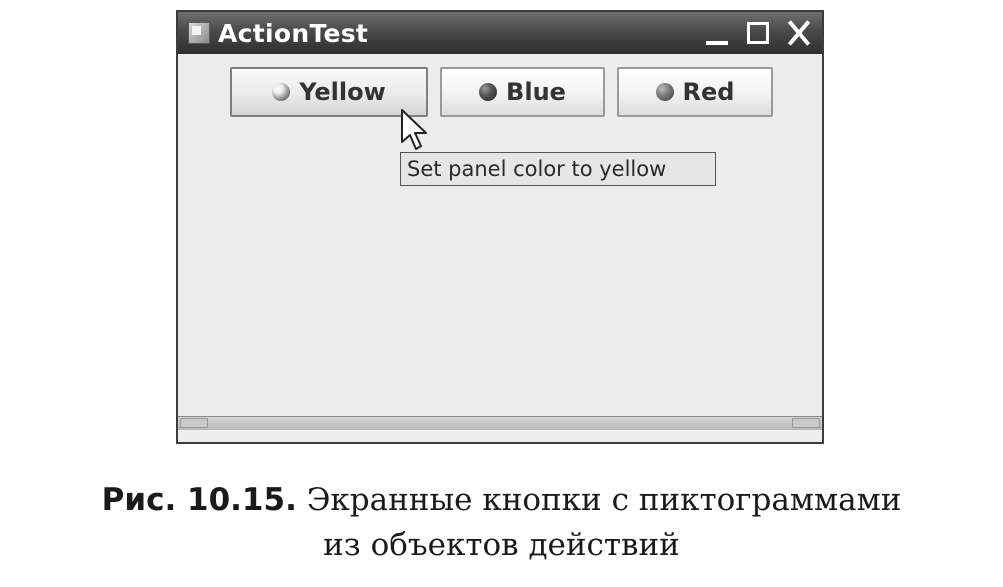 The width and height of the screenshot is (1003, 587). Describe the element at coordinates (799, 33) in the screenshot. I see `close-icon` at that location.